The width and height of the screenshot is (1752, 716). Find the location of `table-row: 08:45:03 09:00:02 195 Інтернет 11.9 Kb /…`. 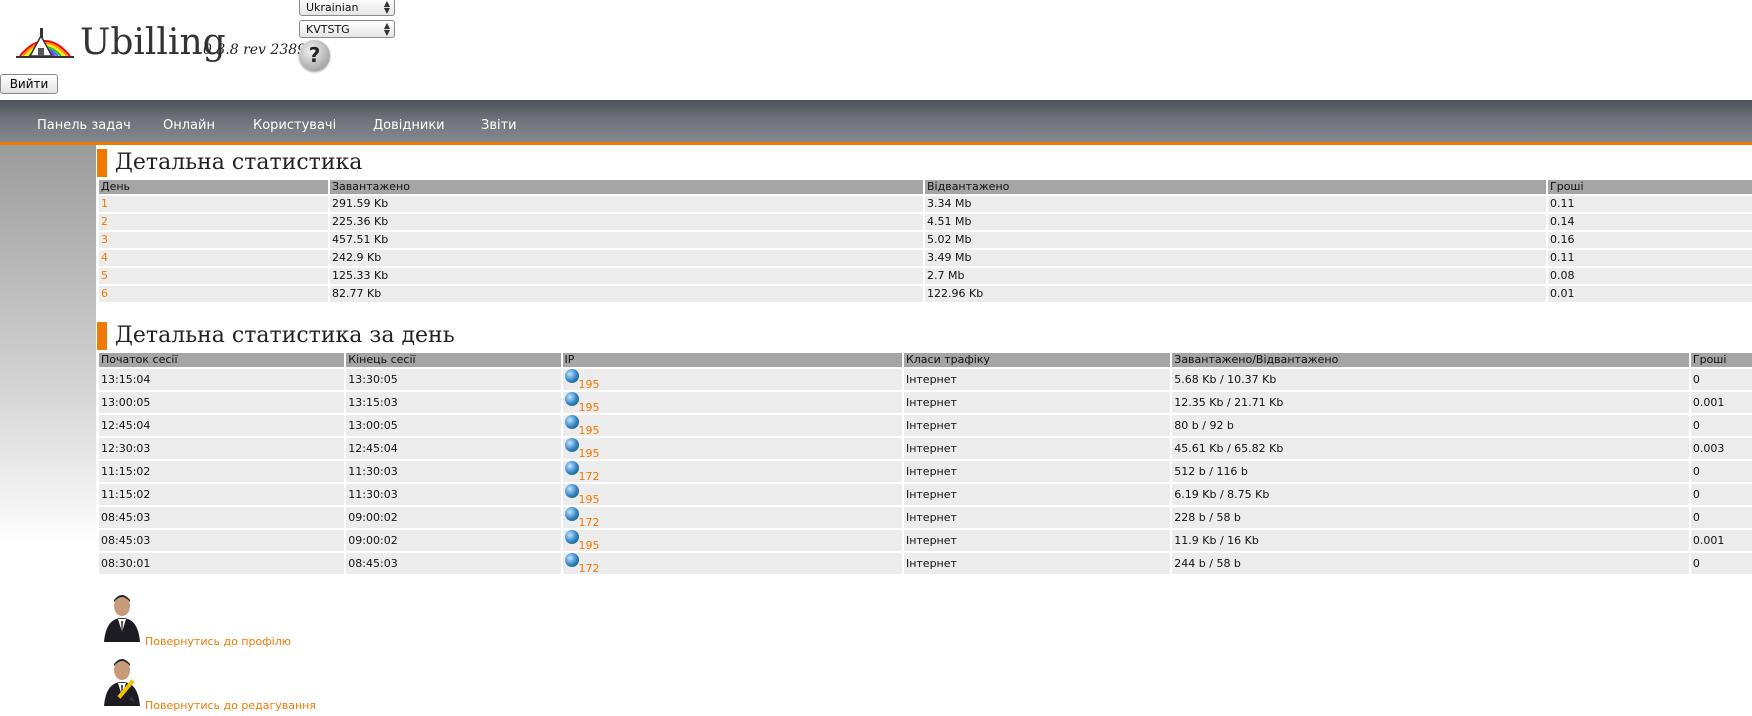

table-row: 08:45:03 09:00:02 195 Інтернет 11.9 Kb /… is located at coordinates (925, 540).